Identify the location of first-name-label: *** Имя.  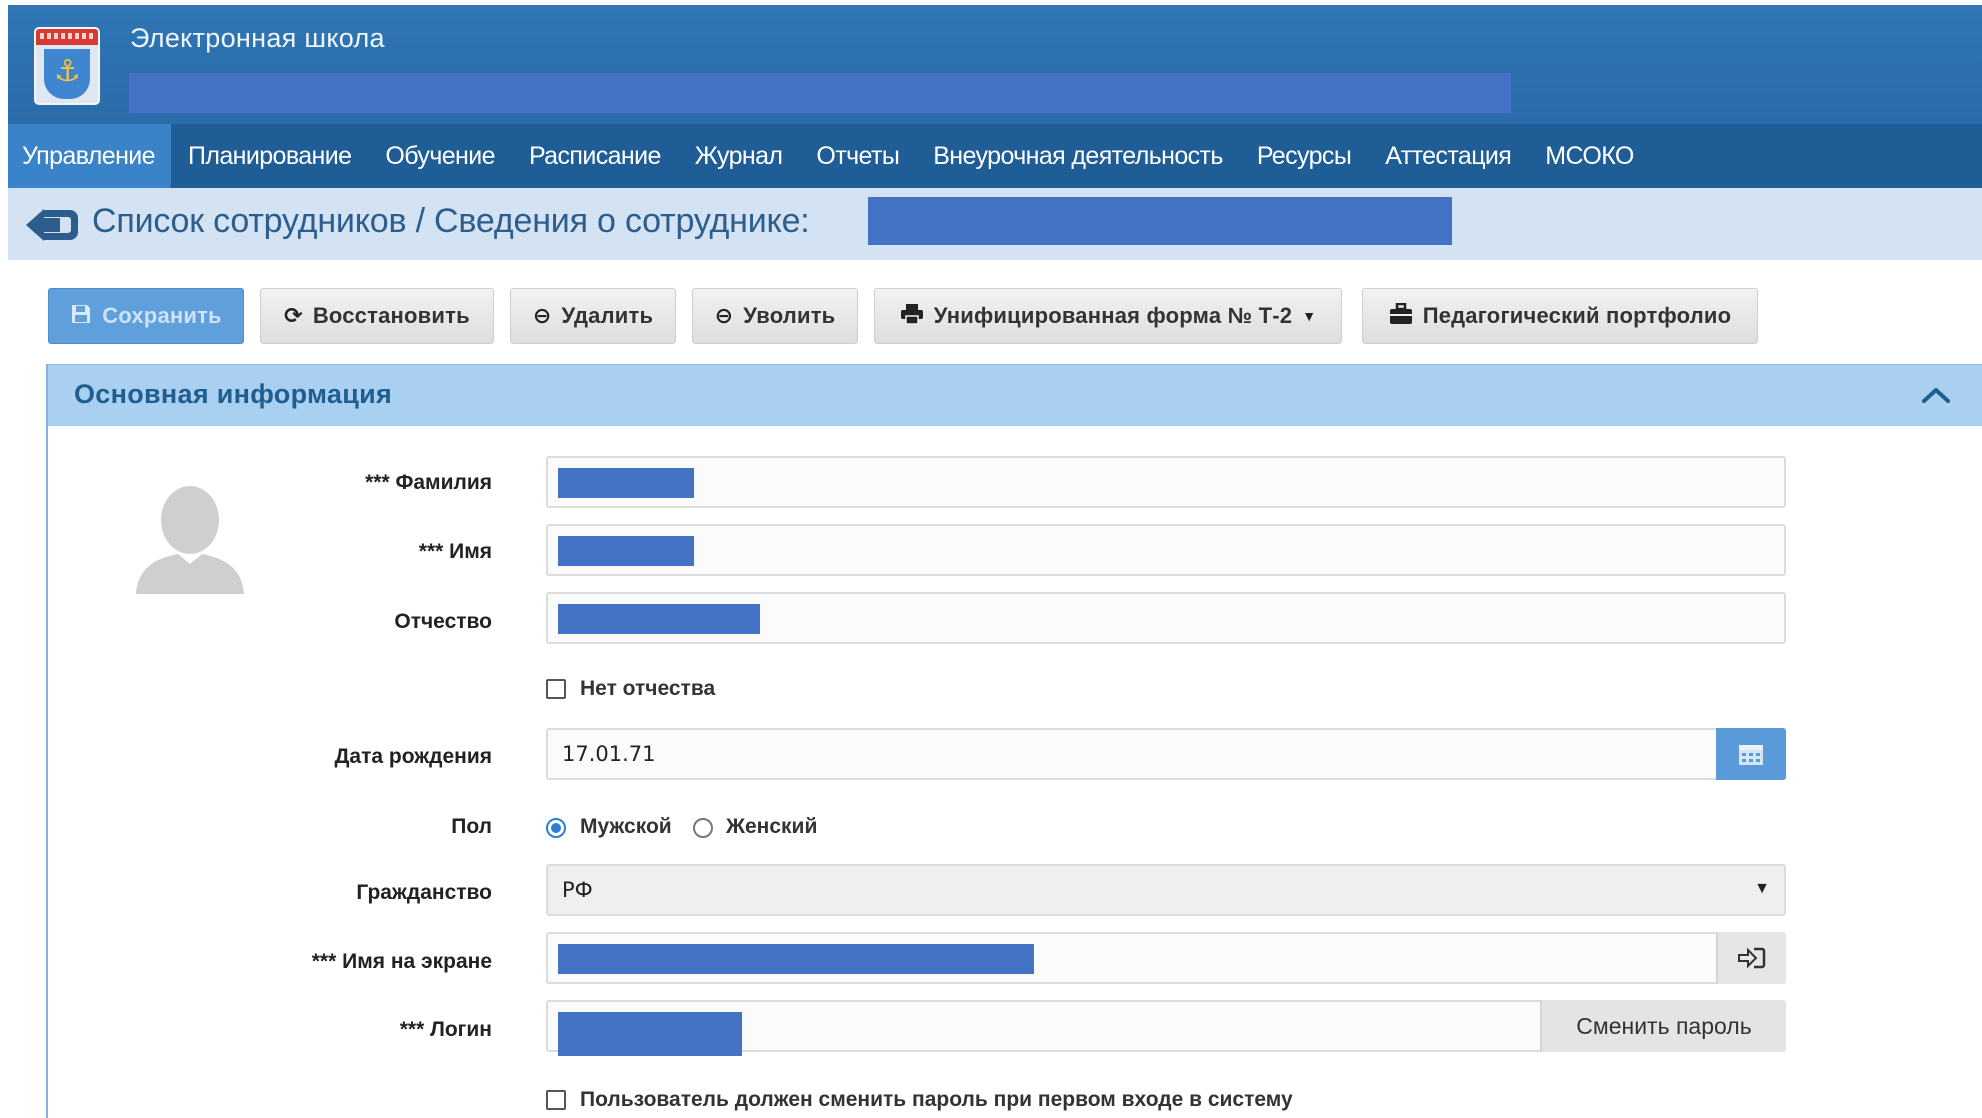
(455, 551).